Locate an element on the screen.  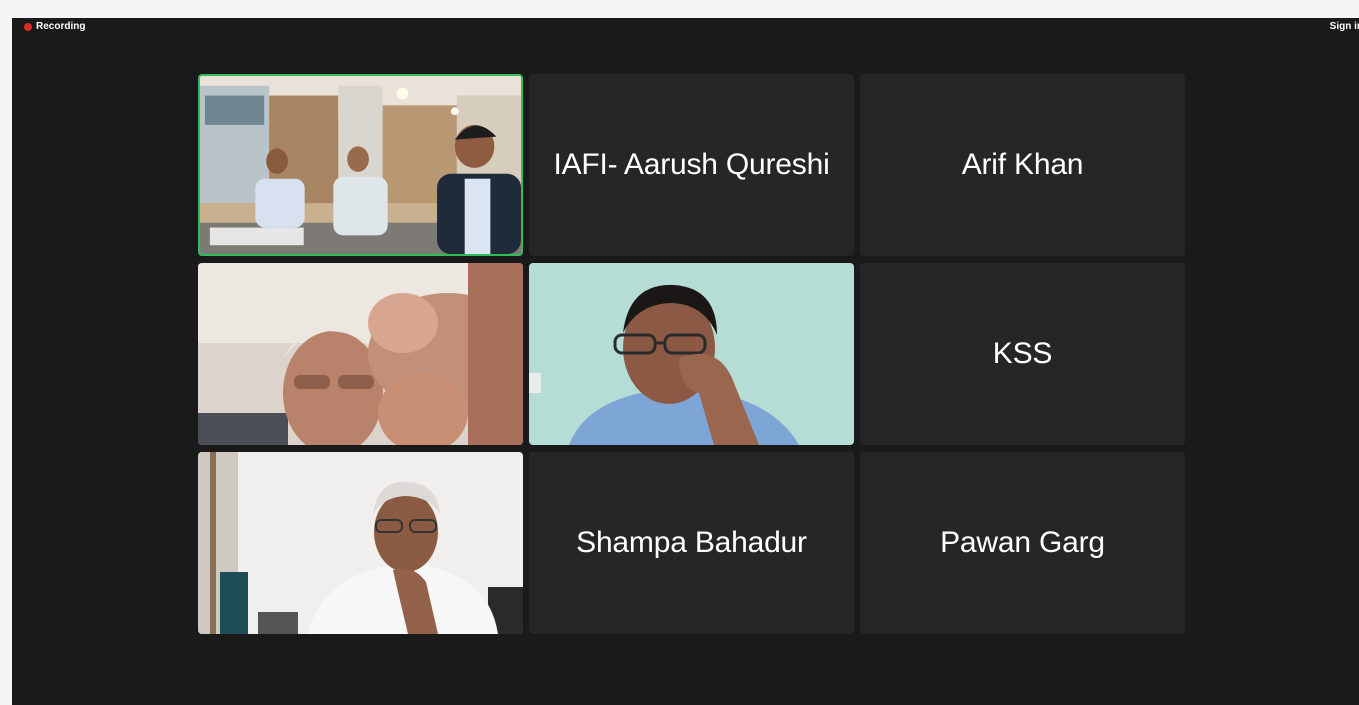
video-feed-conference-room is located at coordinates (360, 165).